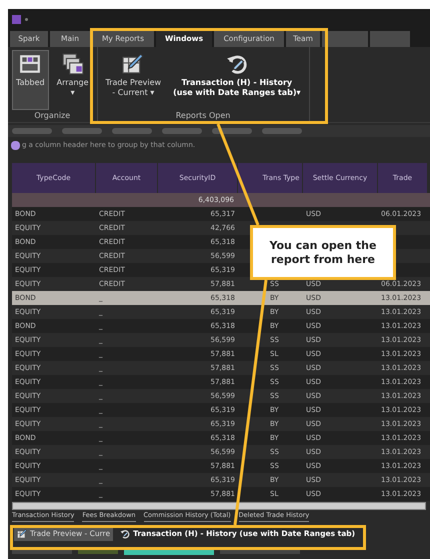 Image resolution: width=430 pixels, height=559 pixels. What do you see at coordinates (52, 116) in the screenshot?
I see `ribbon-group-label: Organize` at bounding box center [52, 116].